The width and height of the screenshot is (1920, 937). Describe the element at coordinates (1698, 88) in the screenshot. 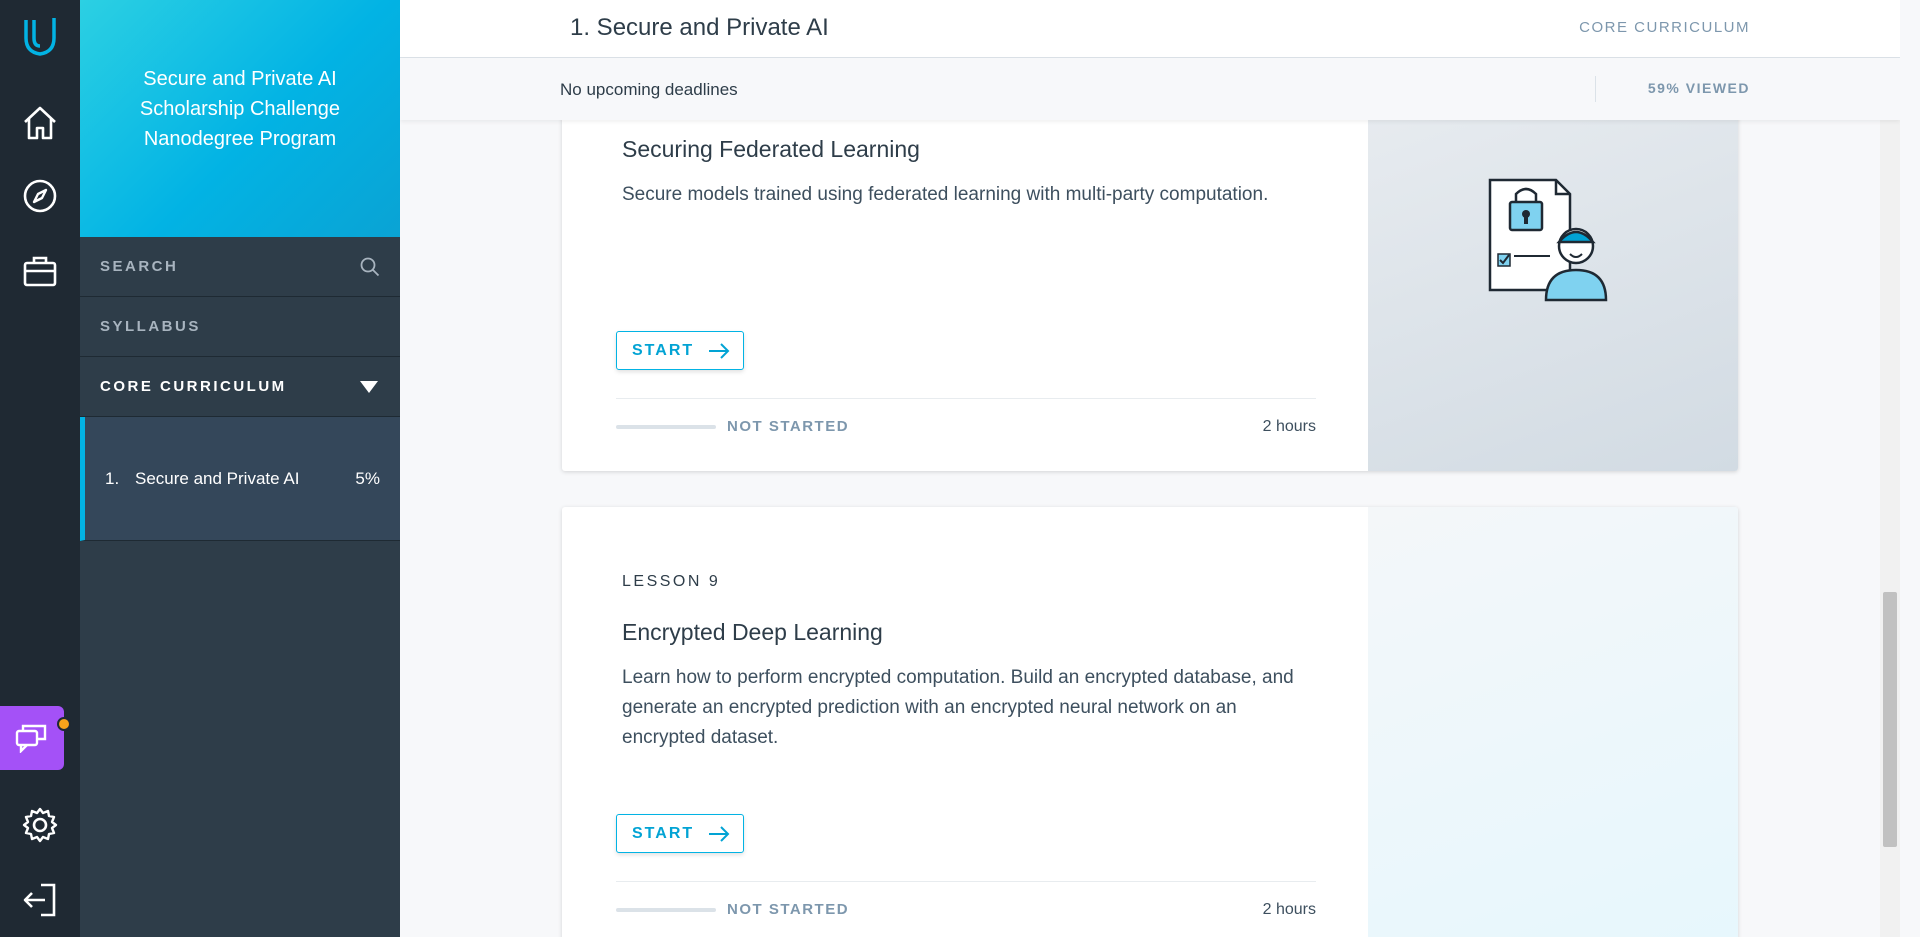

I see `viewed-percent: 59% VIEWED` at that location.